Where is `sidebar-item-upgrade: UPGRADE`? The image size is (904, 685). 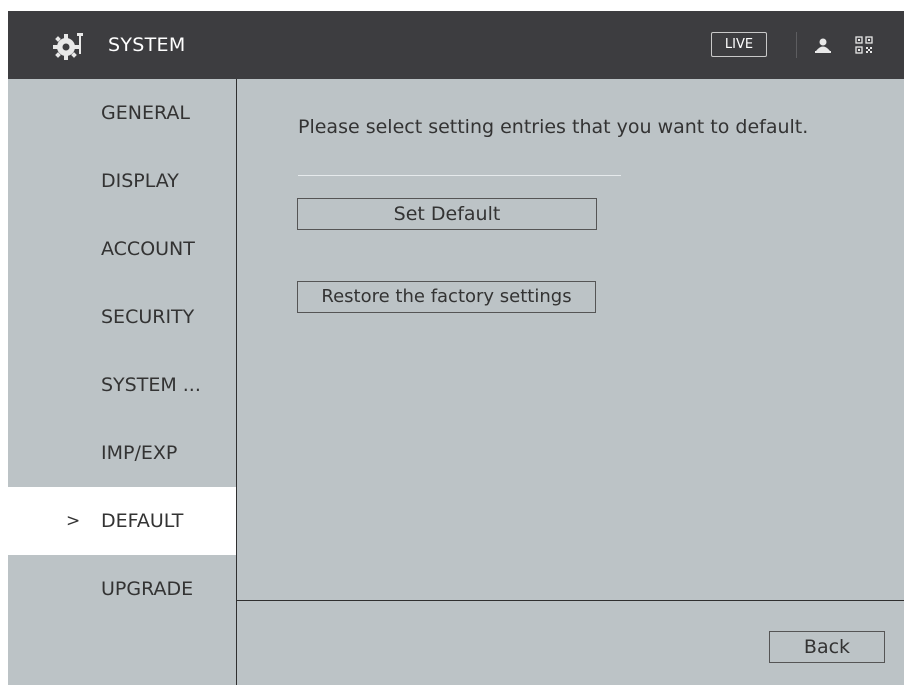 sidebar-item-upgrade: UPGRADE is located at coordinates (122, 589).